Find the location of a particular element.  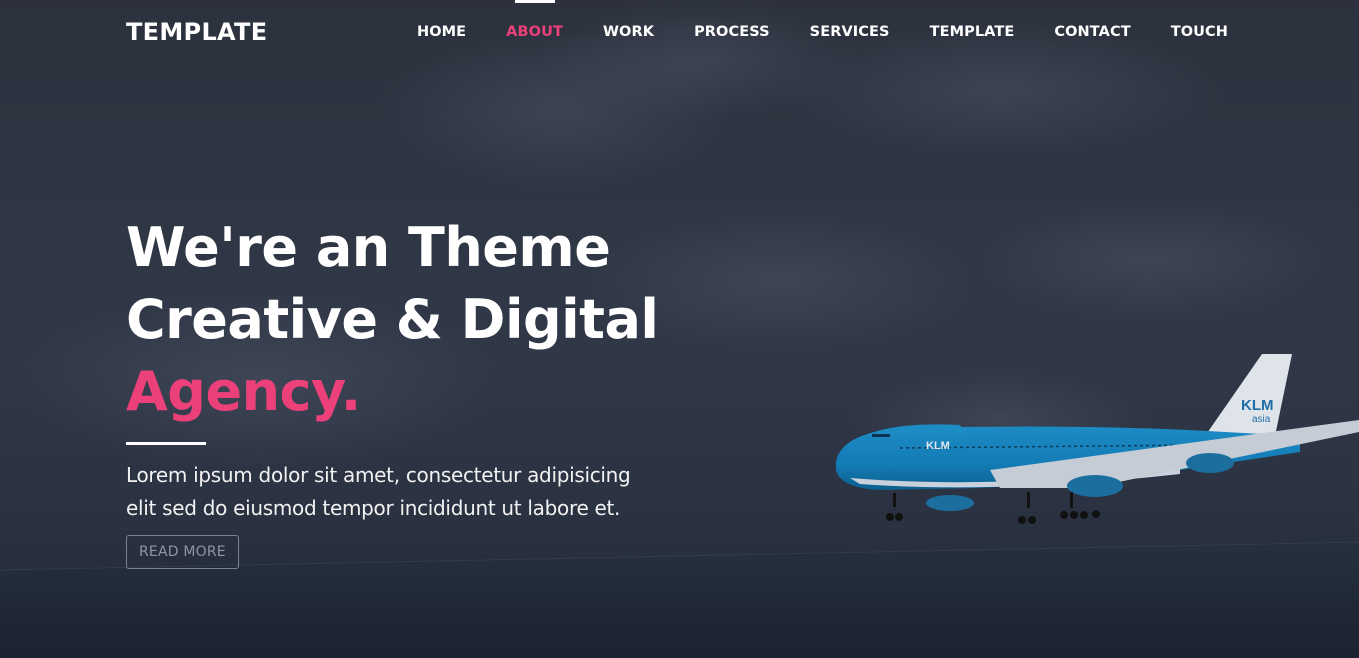

brand-logo: TEMPLATE is located at coordinates (196, 32).